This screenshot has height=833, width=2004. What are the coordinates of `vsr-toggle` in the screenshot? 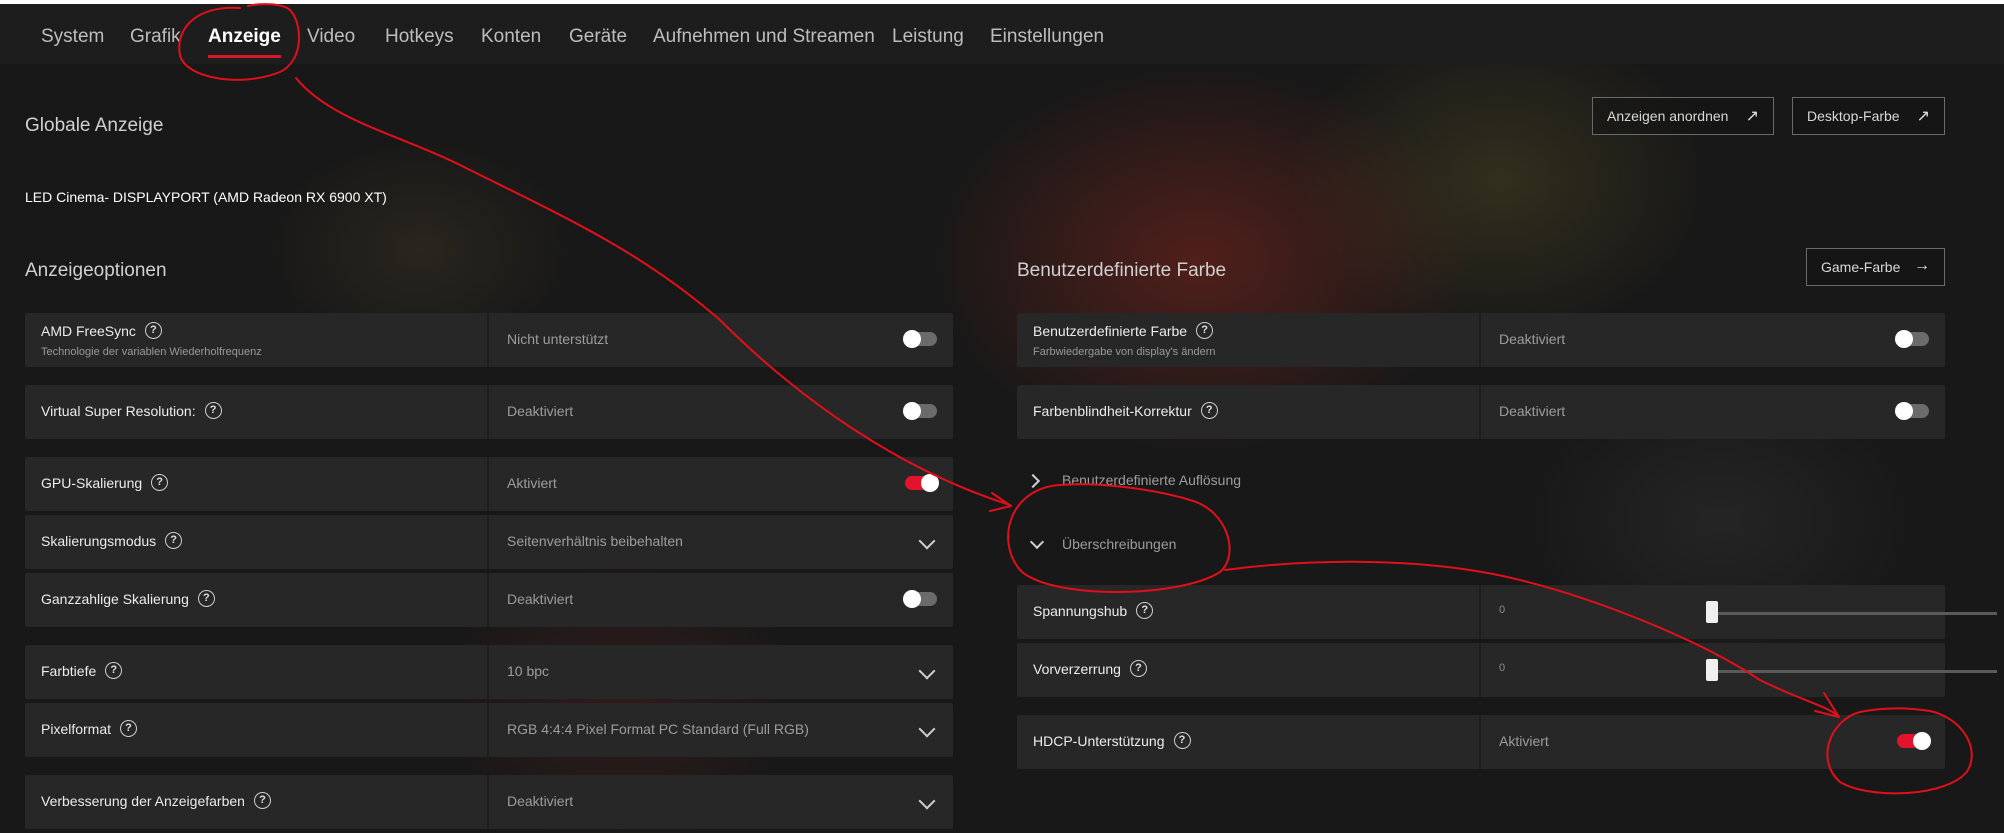 It's located at (920, 411).